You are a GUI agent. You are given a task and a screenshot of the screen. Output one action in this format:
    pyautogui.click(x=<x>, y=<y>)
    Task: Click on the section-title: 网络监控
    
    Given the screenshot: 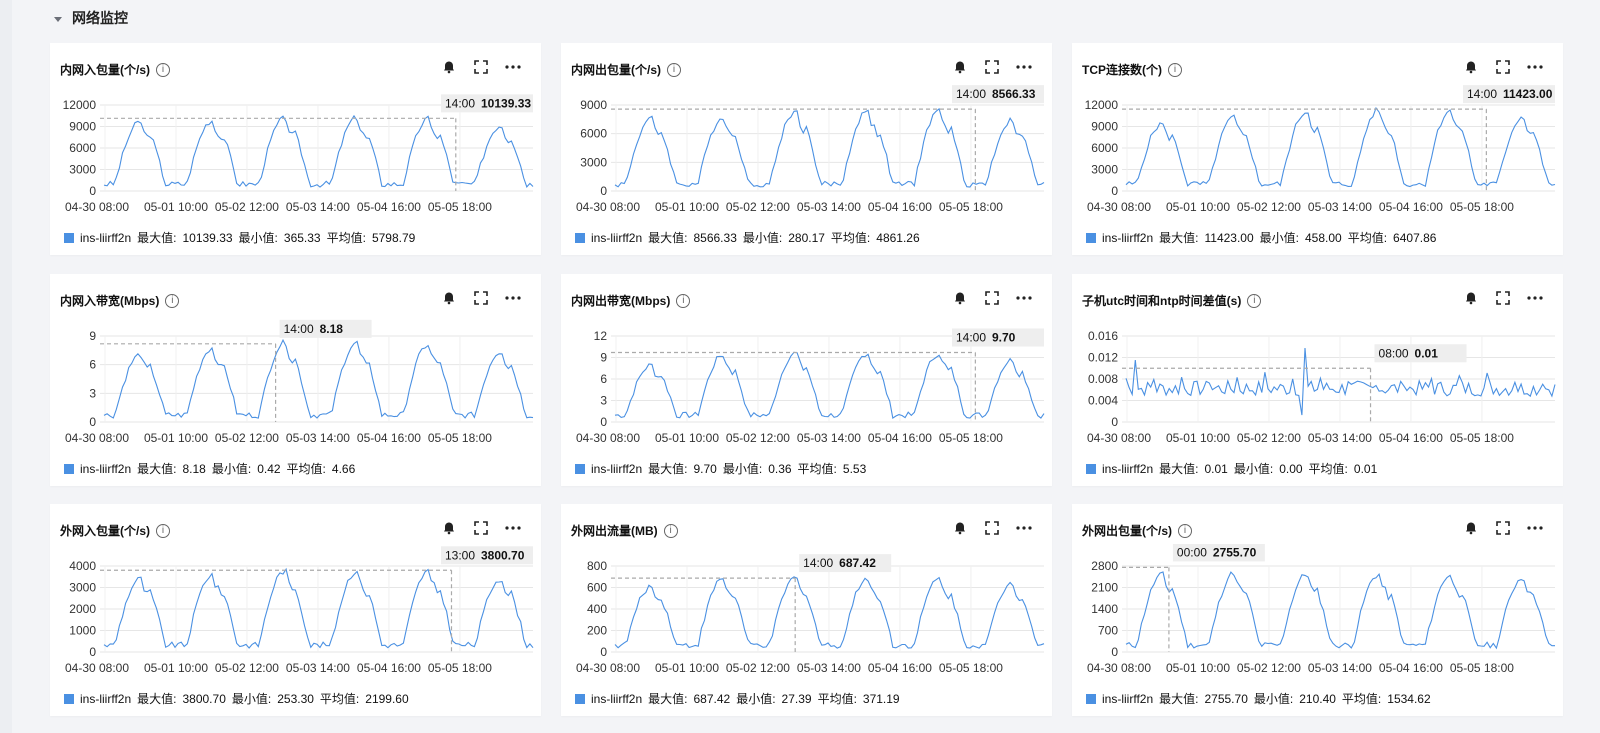 What is the action you would take?
    pyautogui.click(x=100, y=18)
    